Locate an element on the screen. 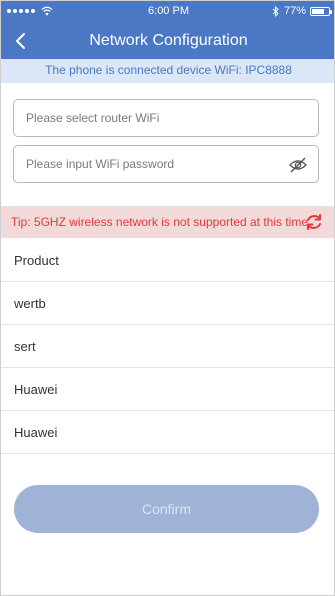 The image size is (335, 596). wifi-password-field is located at coordinates (166, 164).